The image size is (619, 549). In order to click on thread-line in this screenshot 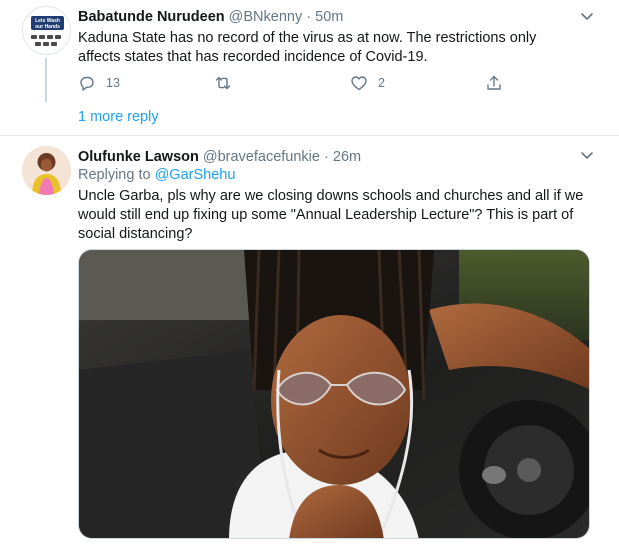, I will do `click(46, 80)`.